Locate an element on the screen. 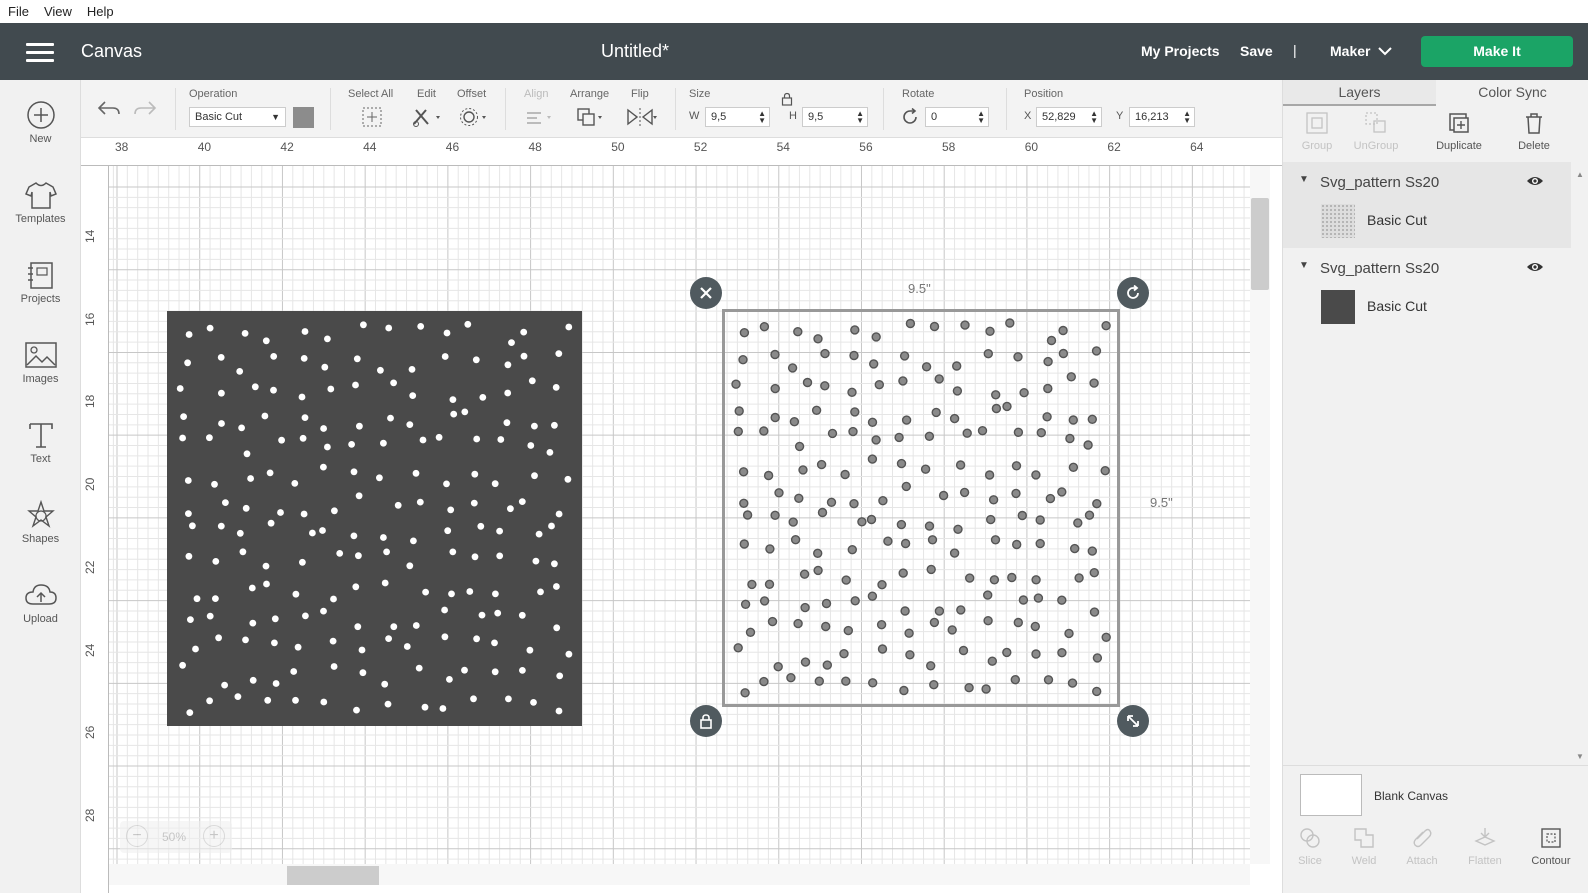 This screenshot has height=893, width=1588. width-input: 9,5 ▲ ▼ is located at coordinates (737, 117).